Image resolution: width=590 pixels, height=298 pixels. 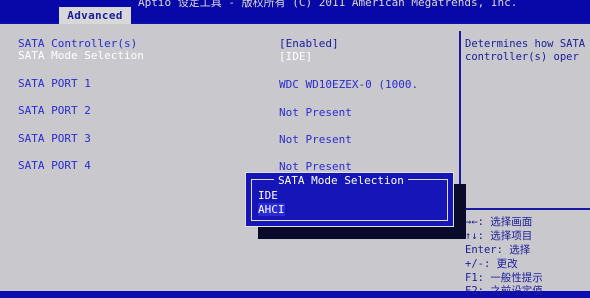 What do you see at coordinates (315, 139) in the screenshot?
I see `setting-value-sata-port-3: Not Present` at bounding box center [315, 139].